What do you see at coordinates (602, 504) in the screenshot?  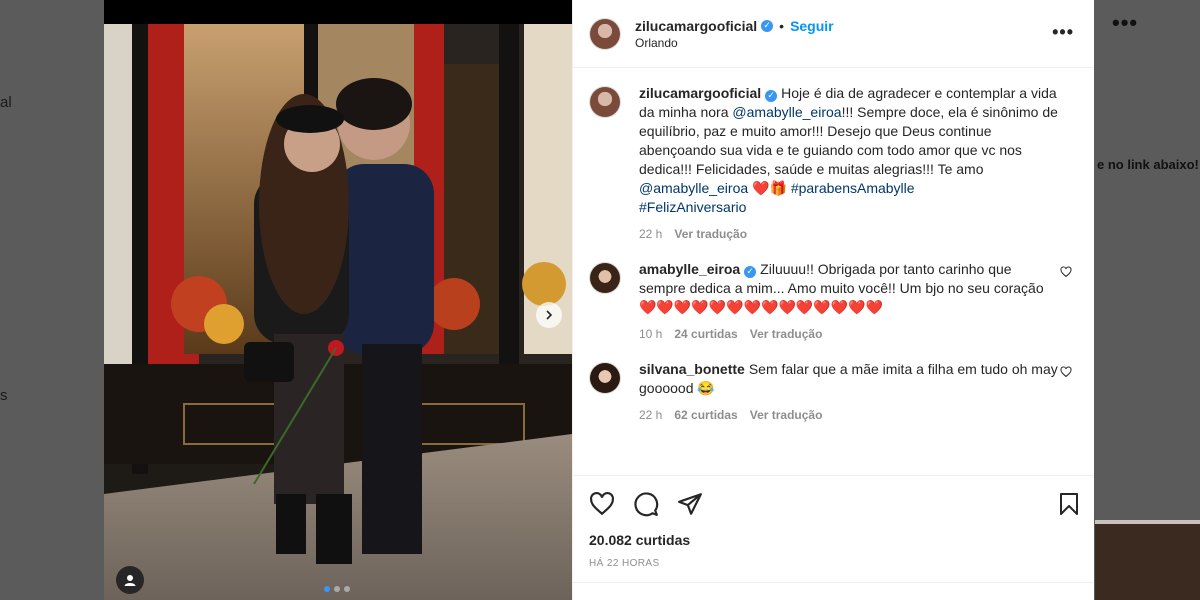 I see `heart-icon` at bounding box center [602, 504].